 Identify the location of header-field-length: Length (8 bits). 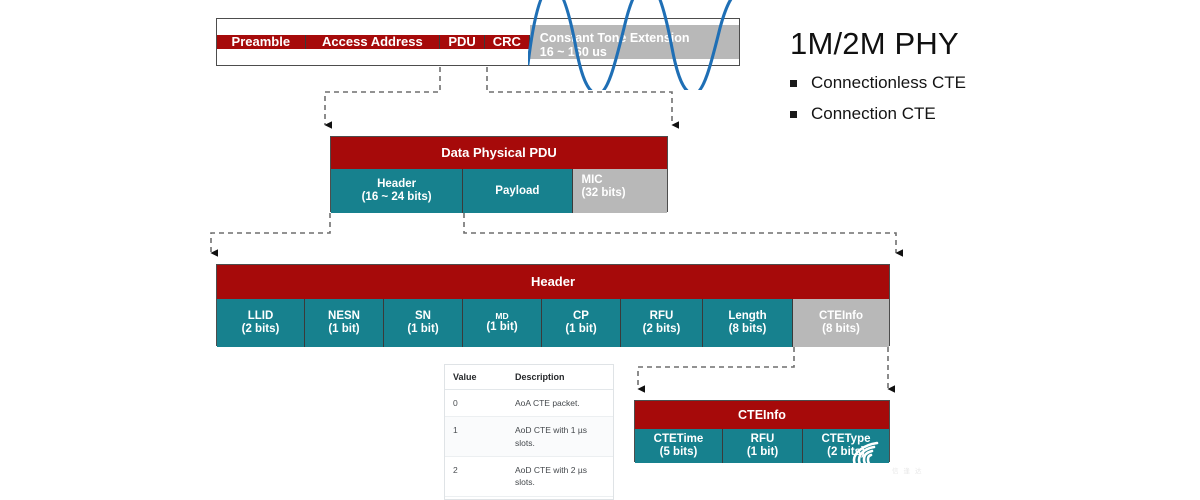
(748, 323).